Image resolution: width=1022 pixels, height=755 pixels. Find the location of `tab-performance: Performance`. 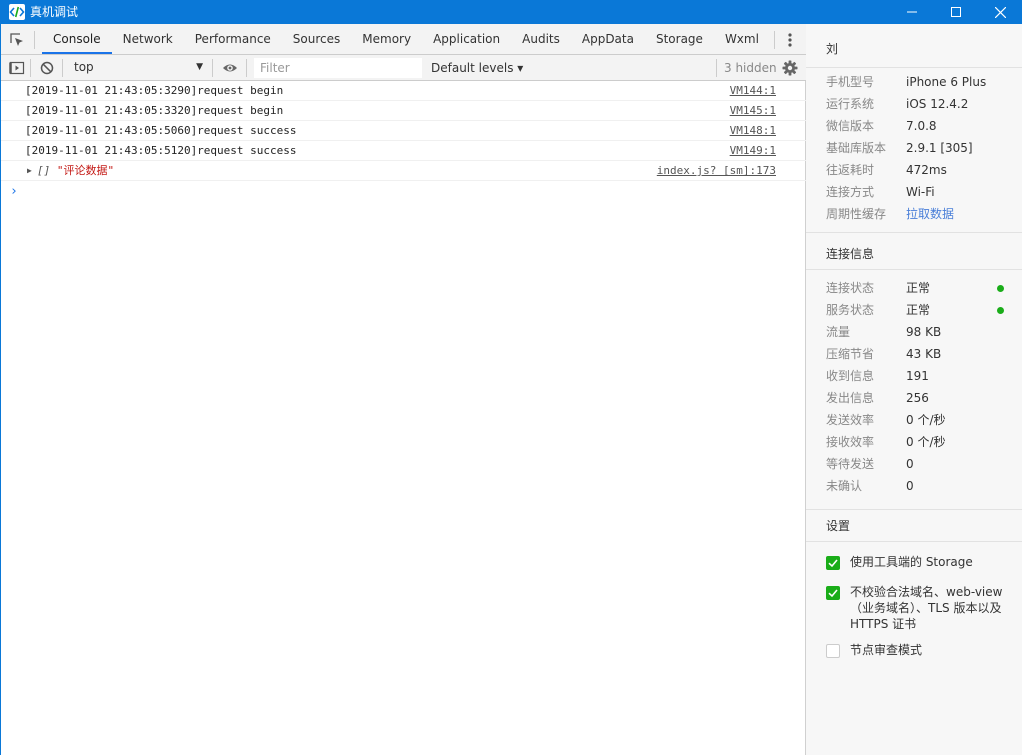

tab-performance: Performance is located at coordinates (233, 39).